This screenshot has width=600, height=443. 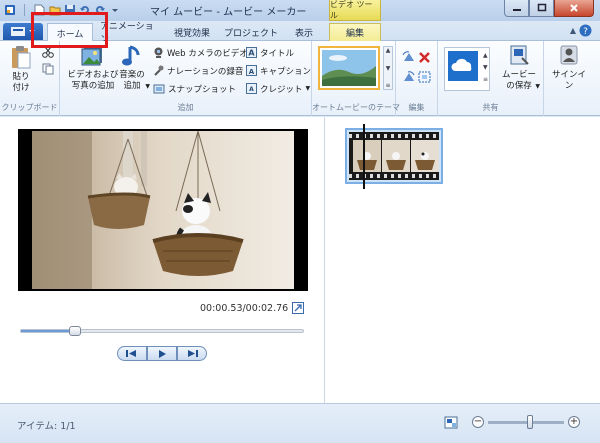 What do you see at coordinates (158, 52) in the screenshot?
I see `webcam-icon` at bounding box center [158, 52].